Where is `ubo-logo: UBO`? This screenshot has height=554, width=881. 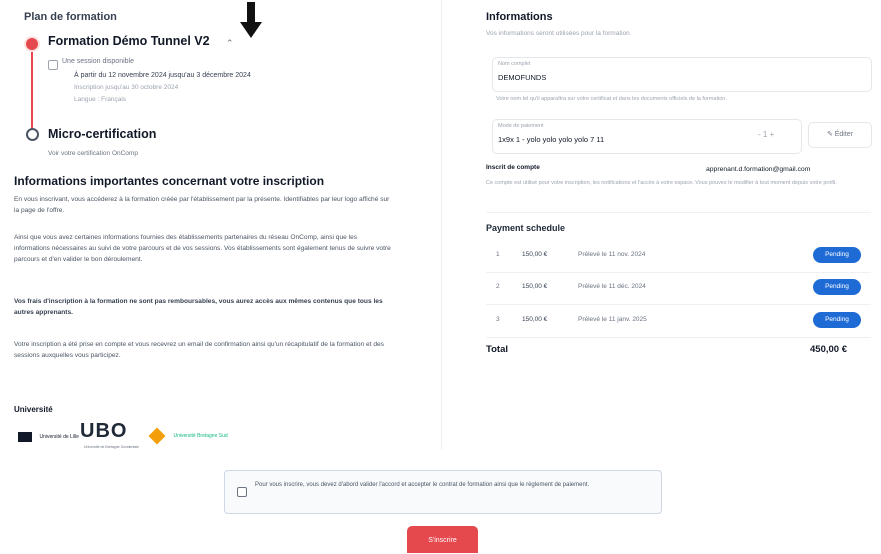 ubo-logo: UBO is located at coordinates (104, 431).